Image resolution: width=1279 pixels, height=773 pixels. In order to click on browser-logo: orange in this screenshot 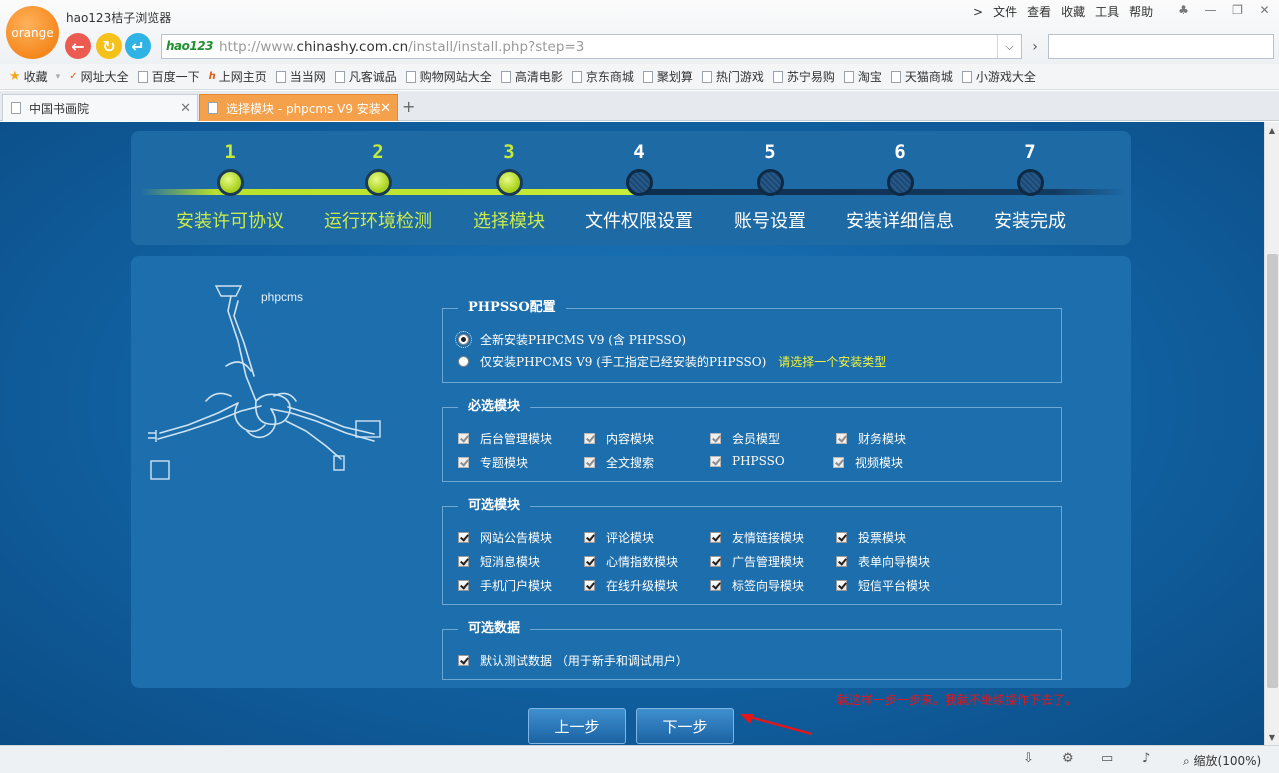, I will do `click(32, 32)`.